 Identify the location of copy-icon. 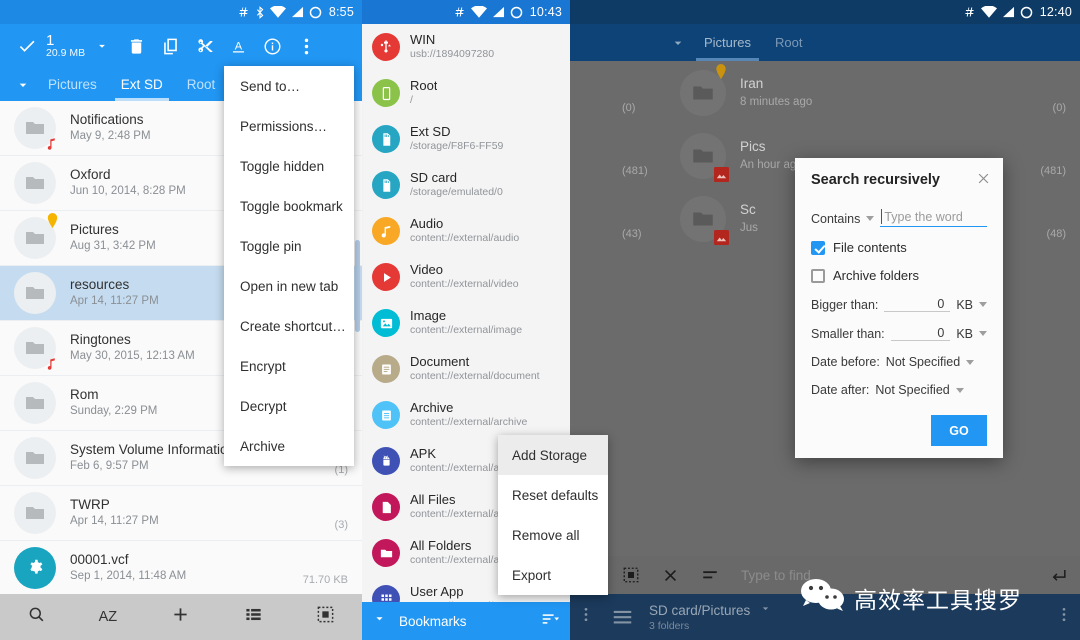
(170, 46).